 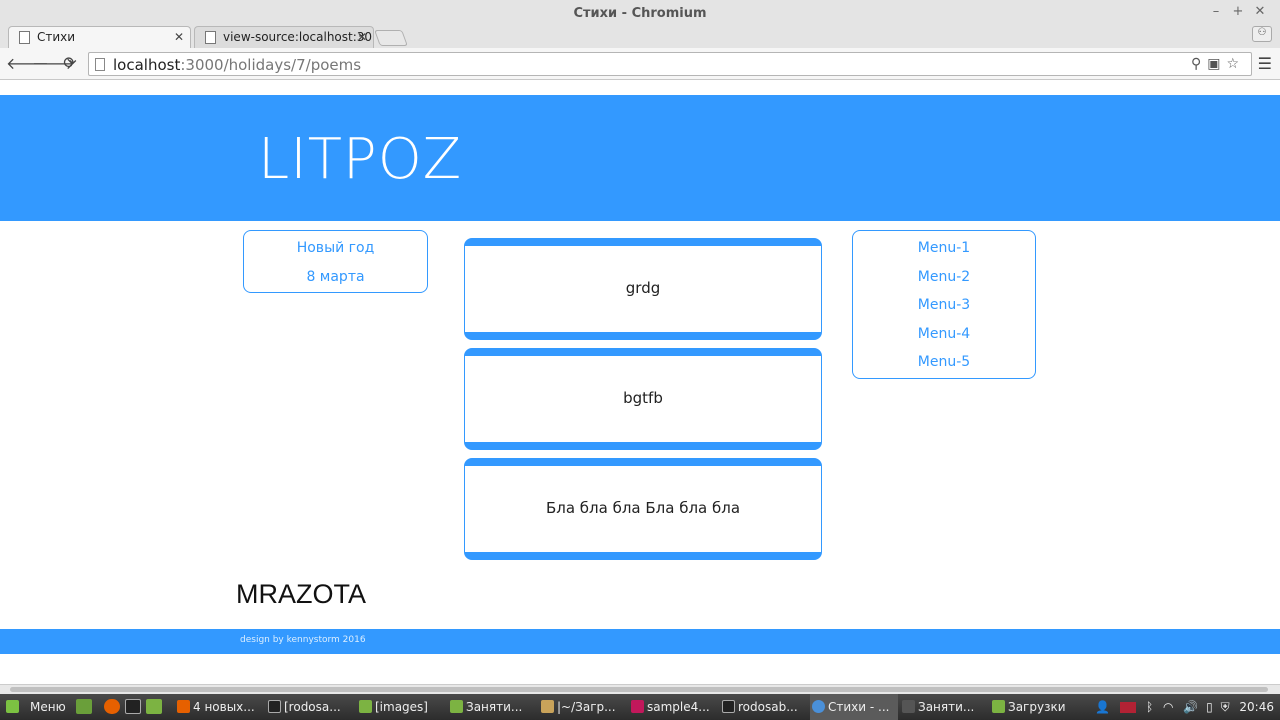 I want to click on poem-card: Бла бла бла Бла бла бла, so click(x=643, y=509).